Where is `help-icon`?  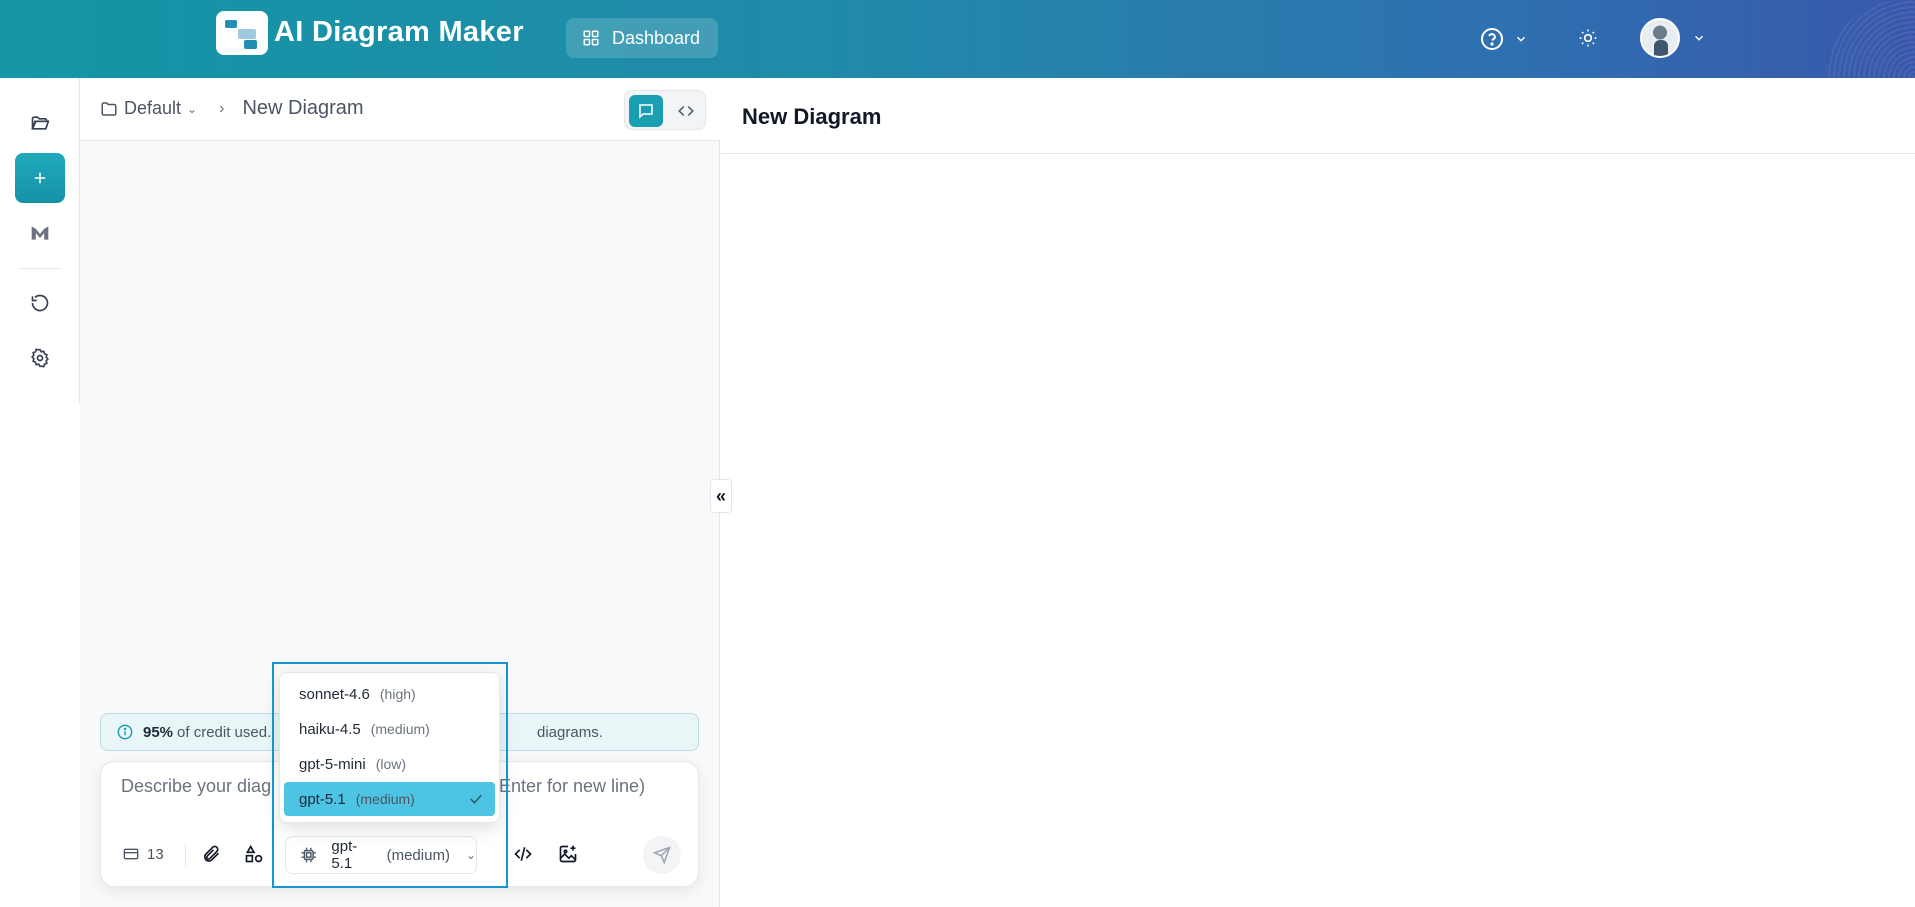
help-icon is located at coordinates (1492, 39).